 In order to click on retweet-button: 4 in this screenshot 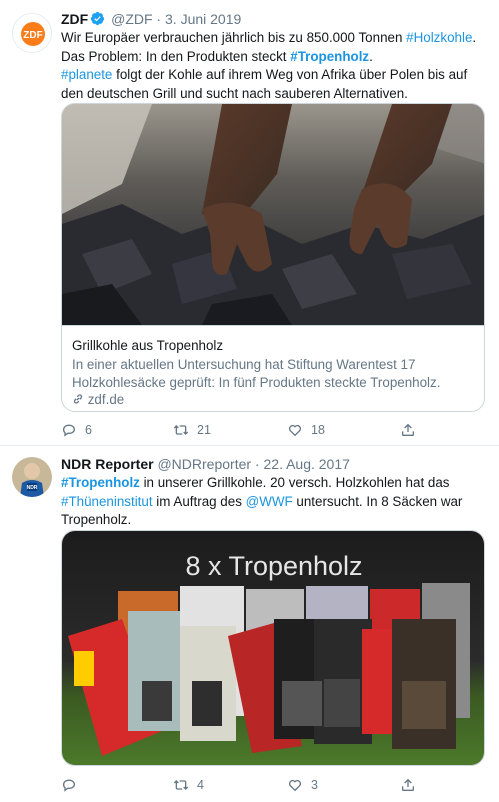, I will do `click(188, 785)`.